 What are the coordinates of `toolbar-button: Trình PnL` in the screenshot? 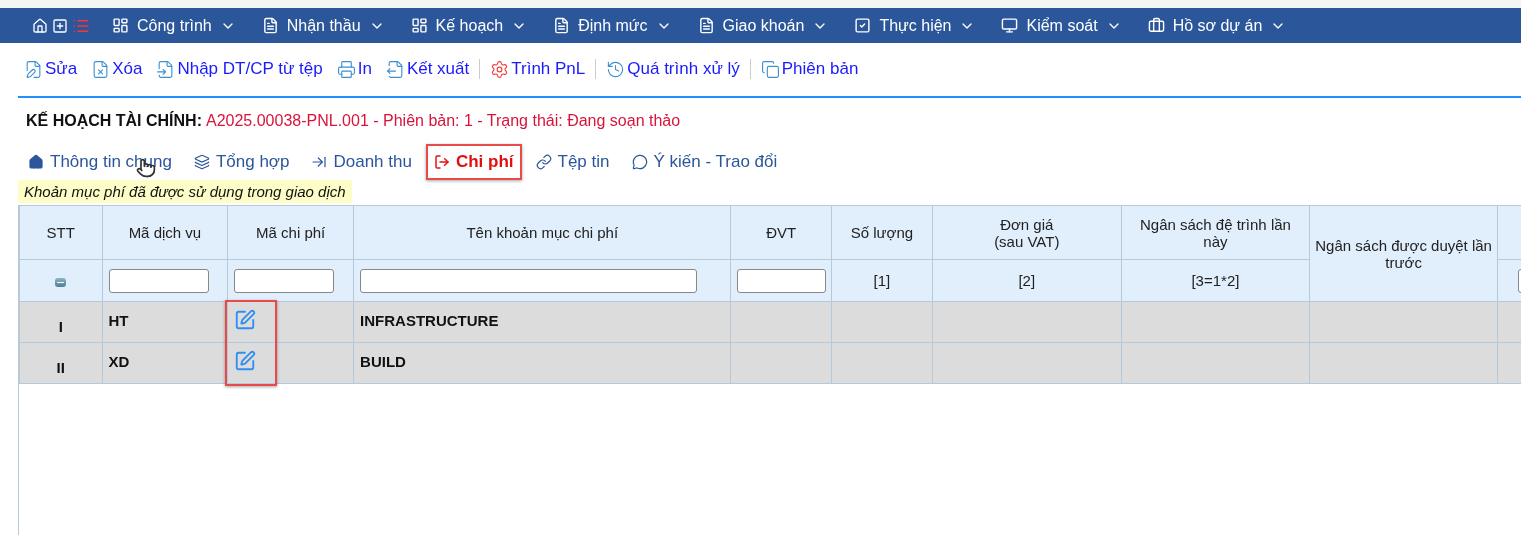 It's located at (538, 69).